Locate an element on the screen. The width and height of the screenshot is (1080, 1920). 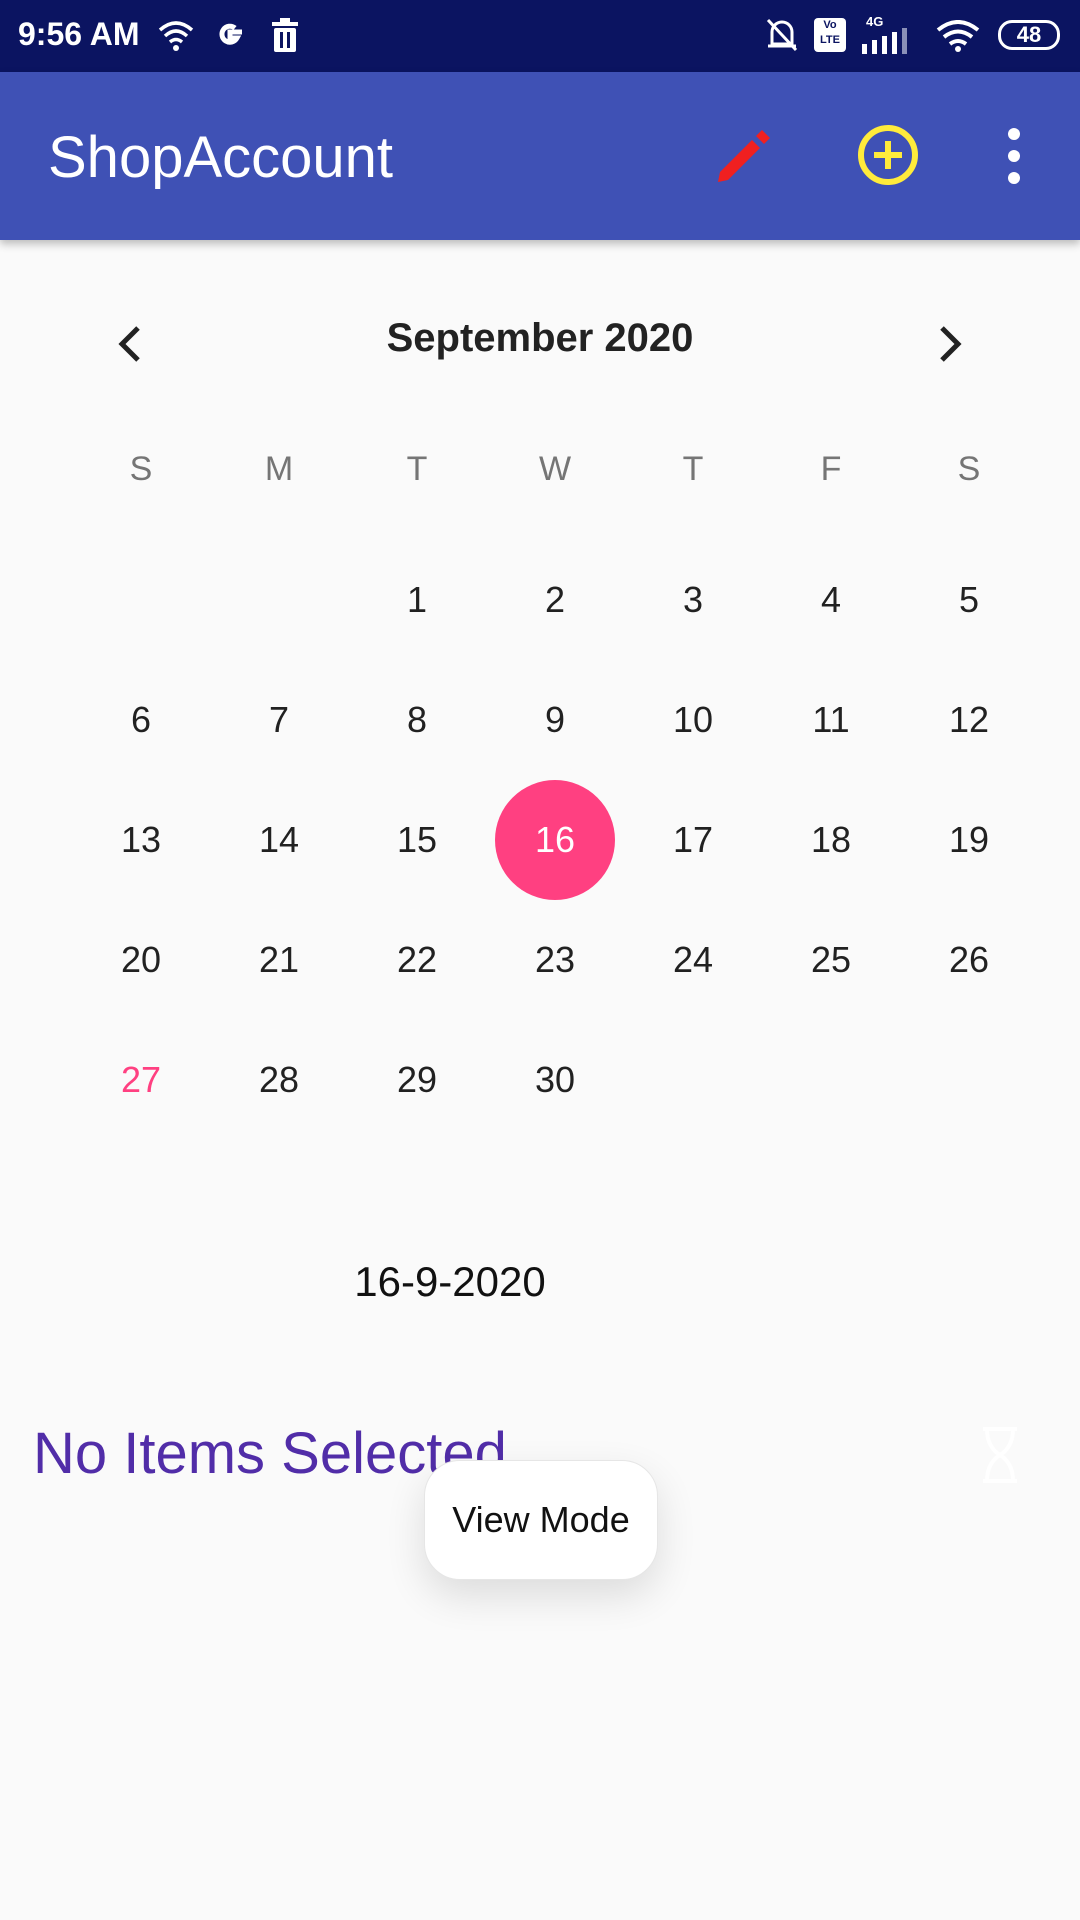
calendar-day: 7 is located at coordinates (279, 720).